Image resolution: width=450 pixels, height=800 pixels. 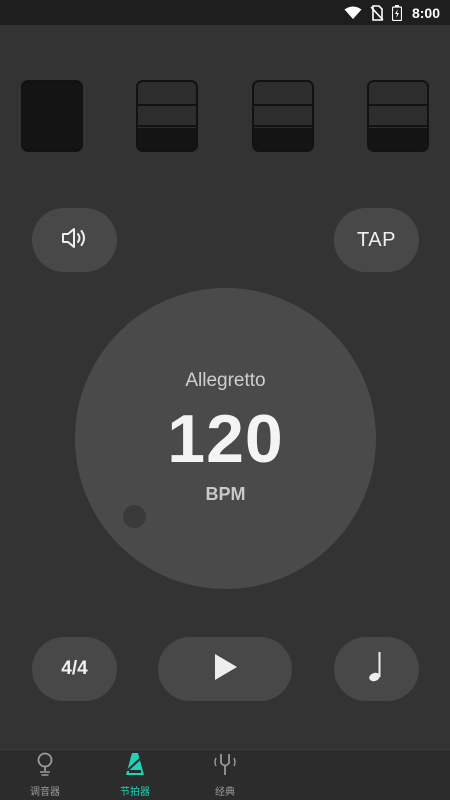 What do you see at coordinates (134, 516) in the screenshot?
I see `dial-knob` at bounding box center [134, 516].